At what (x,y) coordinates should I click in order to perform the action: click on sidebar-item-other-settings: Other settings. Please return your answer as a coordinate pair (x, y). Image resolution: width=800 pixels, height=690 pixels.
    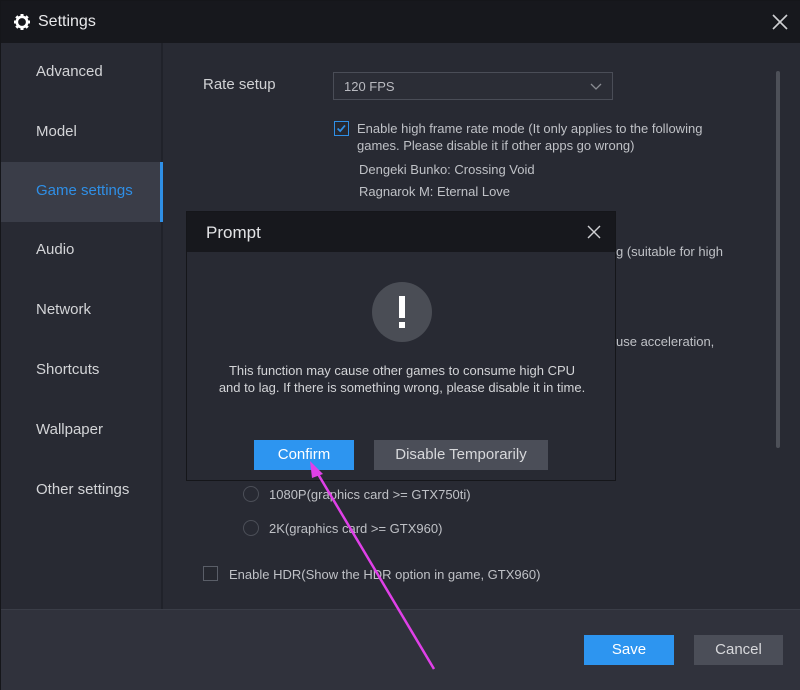
    Looking at the image, I should click on (82, 491).